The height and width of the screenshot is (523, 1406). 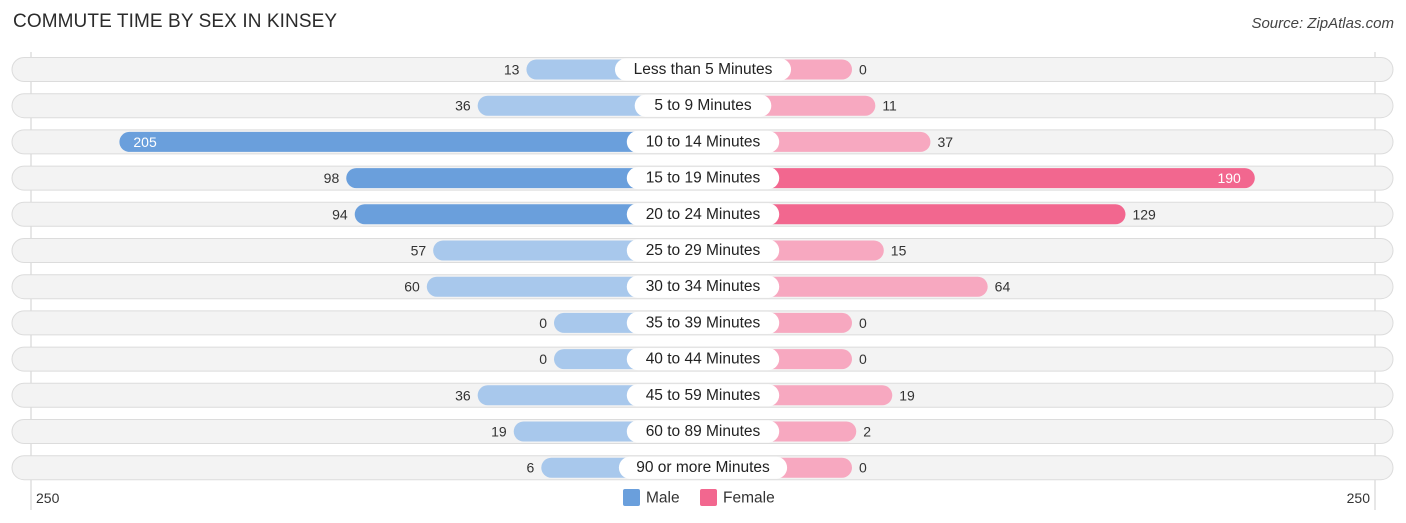 I want to click on value-label-male: 6, so click(x=530, y=468).